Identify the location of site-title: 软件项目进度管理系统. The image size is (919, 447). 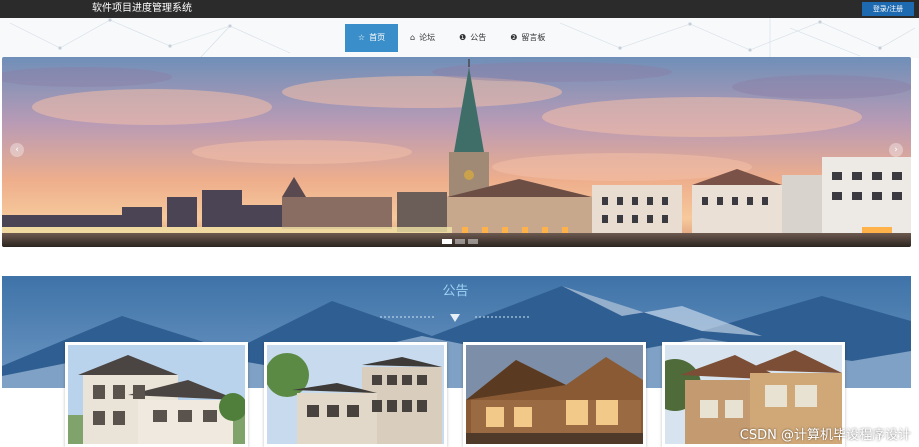
(142, 8).